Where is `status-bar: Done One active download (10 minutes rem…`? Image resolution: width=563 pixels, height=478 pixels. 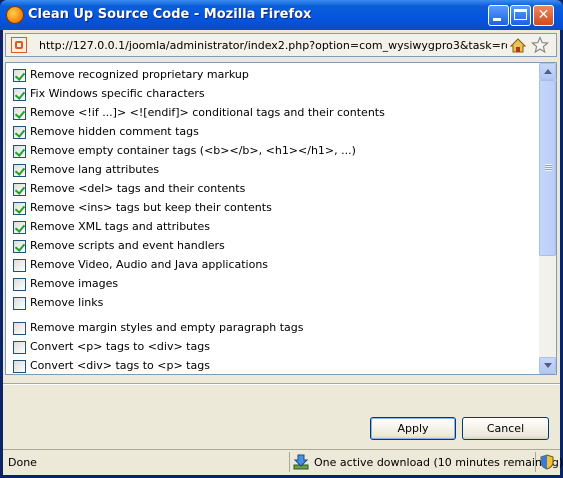
status-bar: Done One active download (10 minutes rem… is located at coordinates (283, 462).